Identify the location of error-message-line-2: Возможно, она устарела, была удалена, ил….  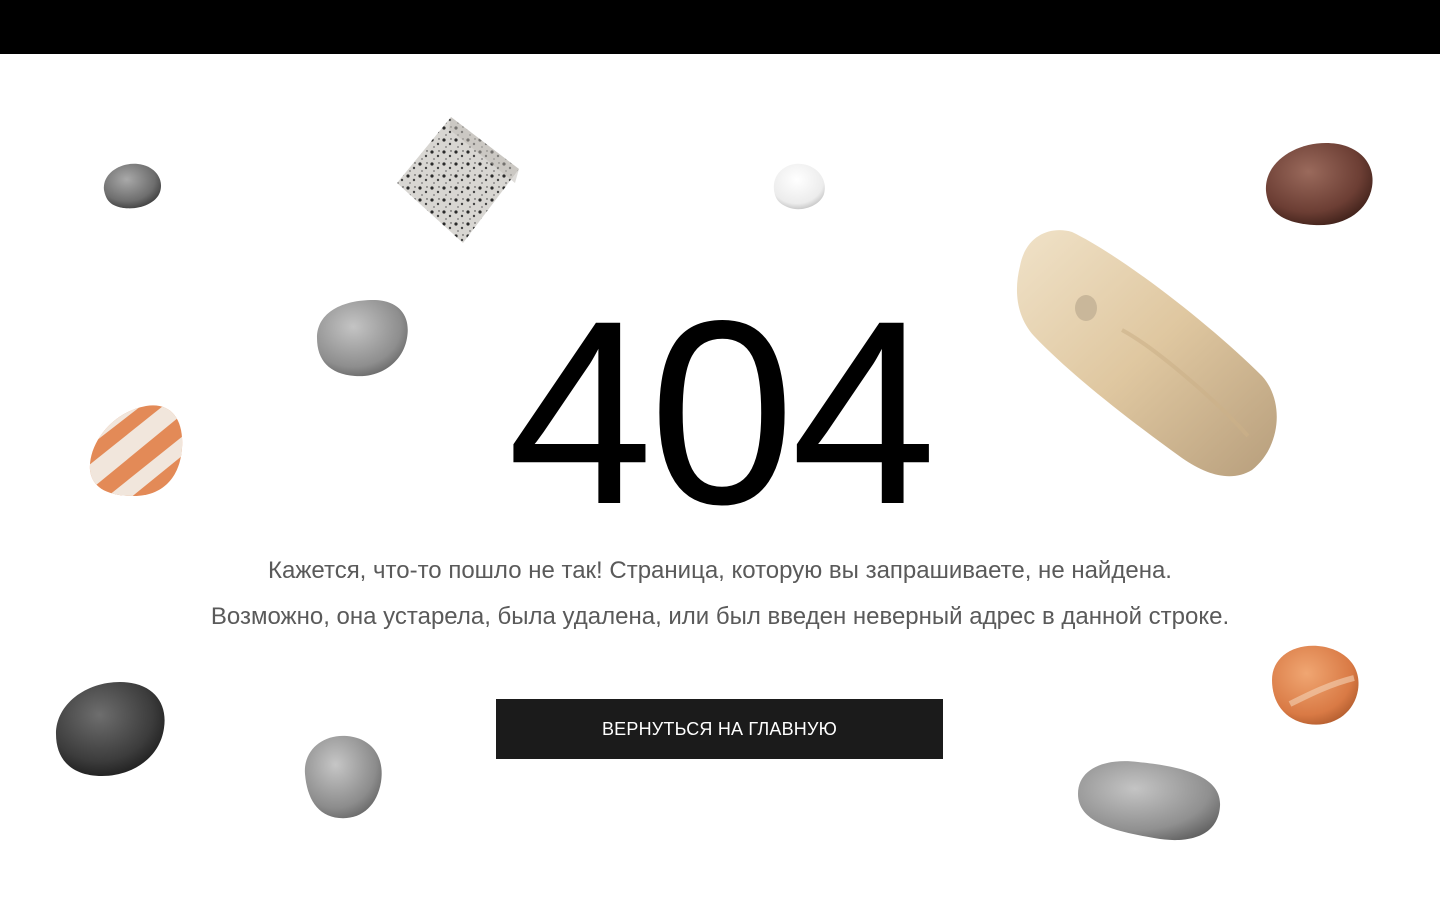
(720, 616).